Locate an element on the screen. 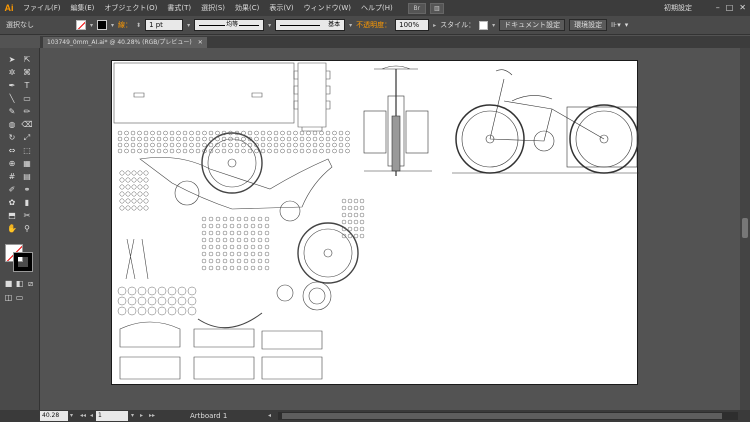 The height and width of the screenshot is (422, 750). rotate-tool-icon: ↻ is located at coordinates (12, 138).